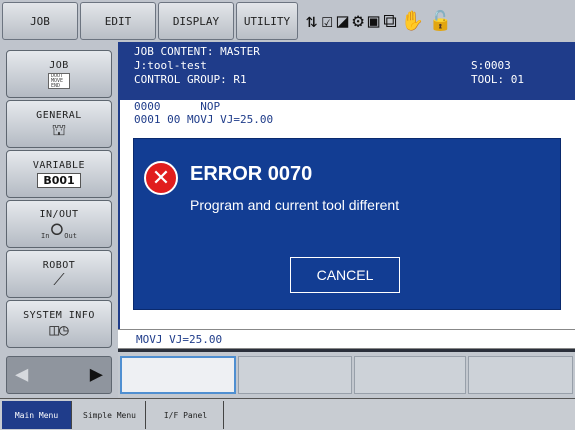  I want to click on variable-value: B001, so click(59, 180).